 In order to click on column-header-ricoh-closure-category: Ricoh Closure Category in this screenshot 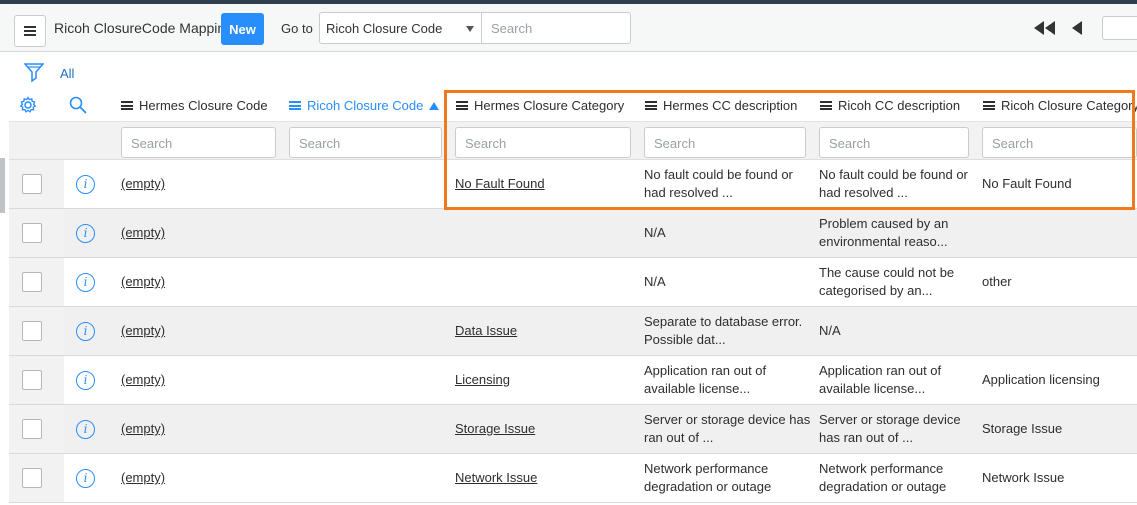, I will do `click(1060, 105)`.